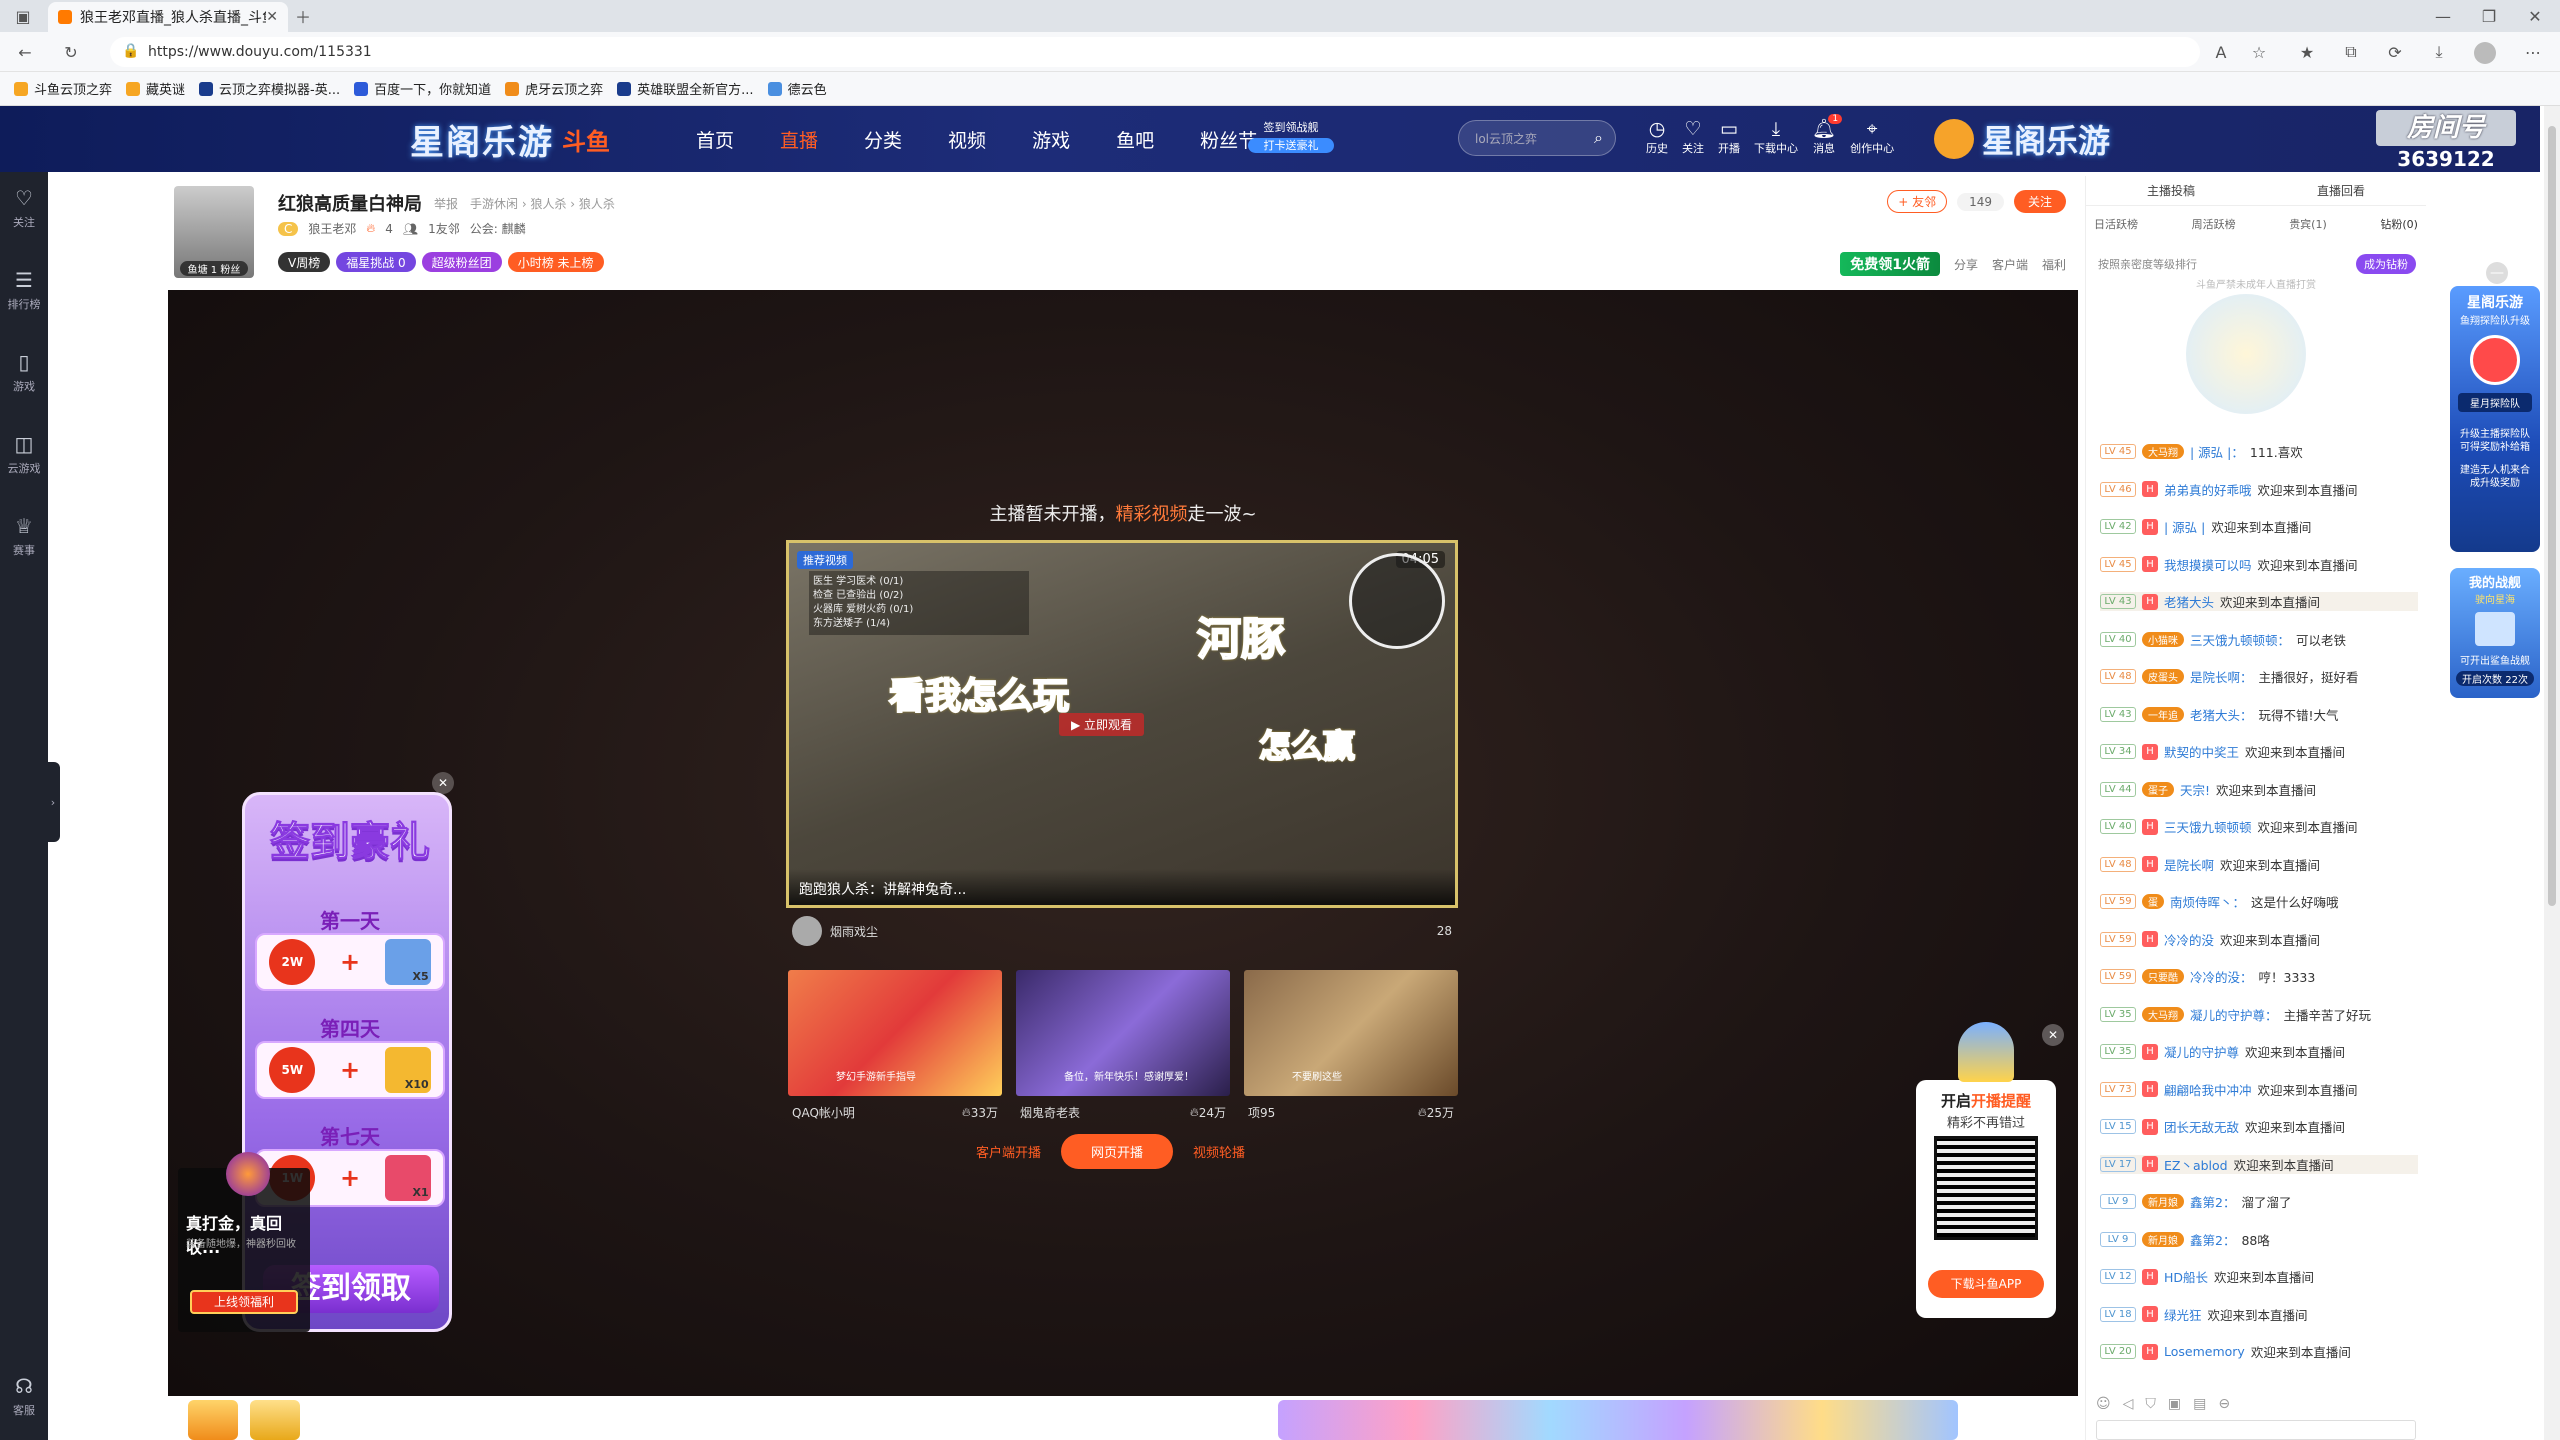 The height and width of the screenshot is (1440, 2560). Describe the element at coordinates (542, 203) in the screenshot. I see `category-breadcrumb: 手游休闲 › 狼人杀 › 狼人杀` at that location.